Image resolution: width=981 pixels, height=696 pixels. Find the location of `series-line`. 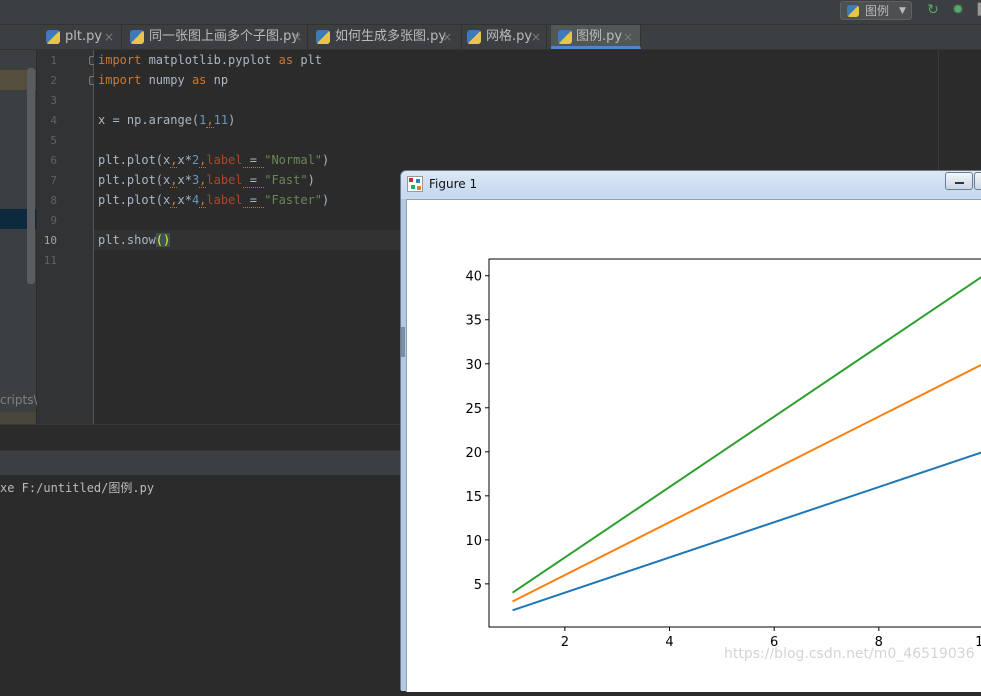

series-line is located at coordinates (746, 531).